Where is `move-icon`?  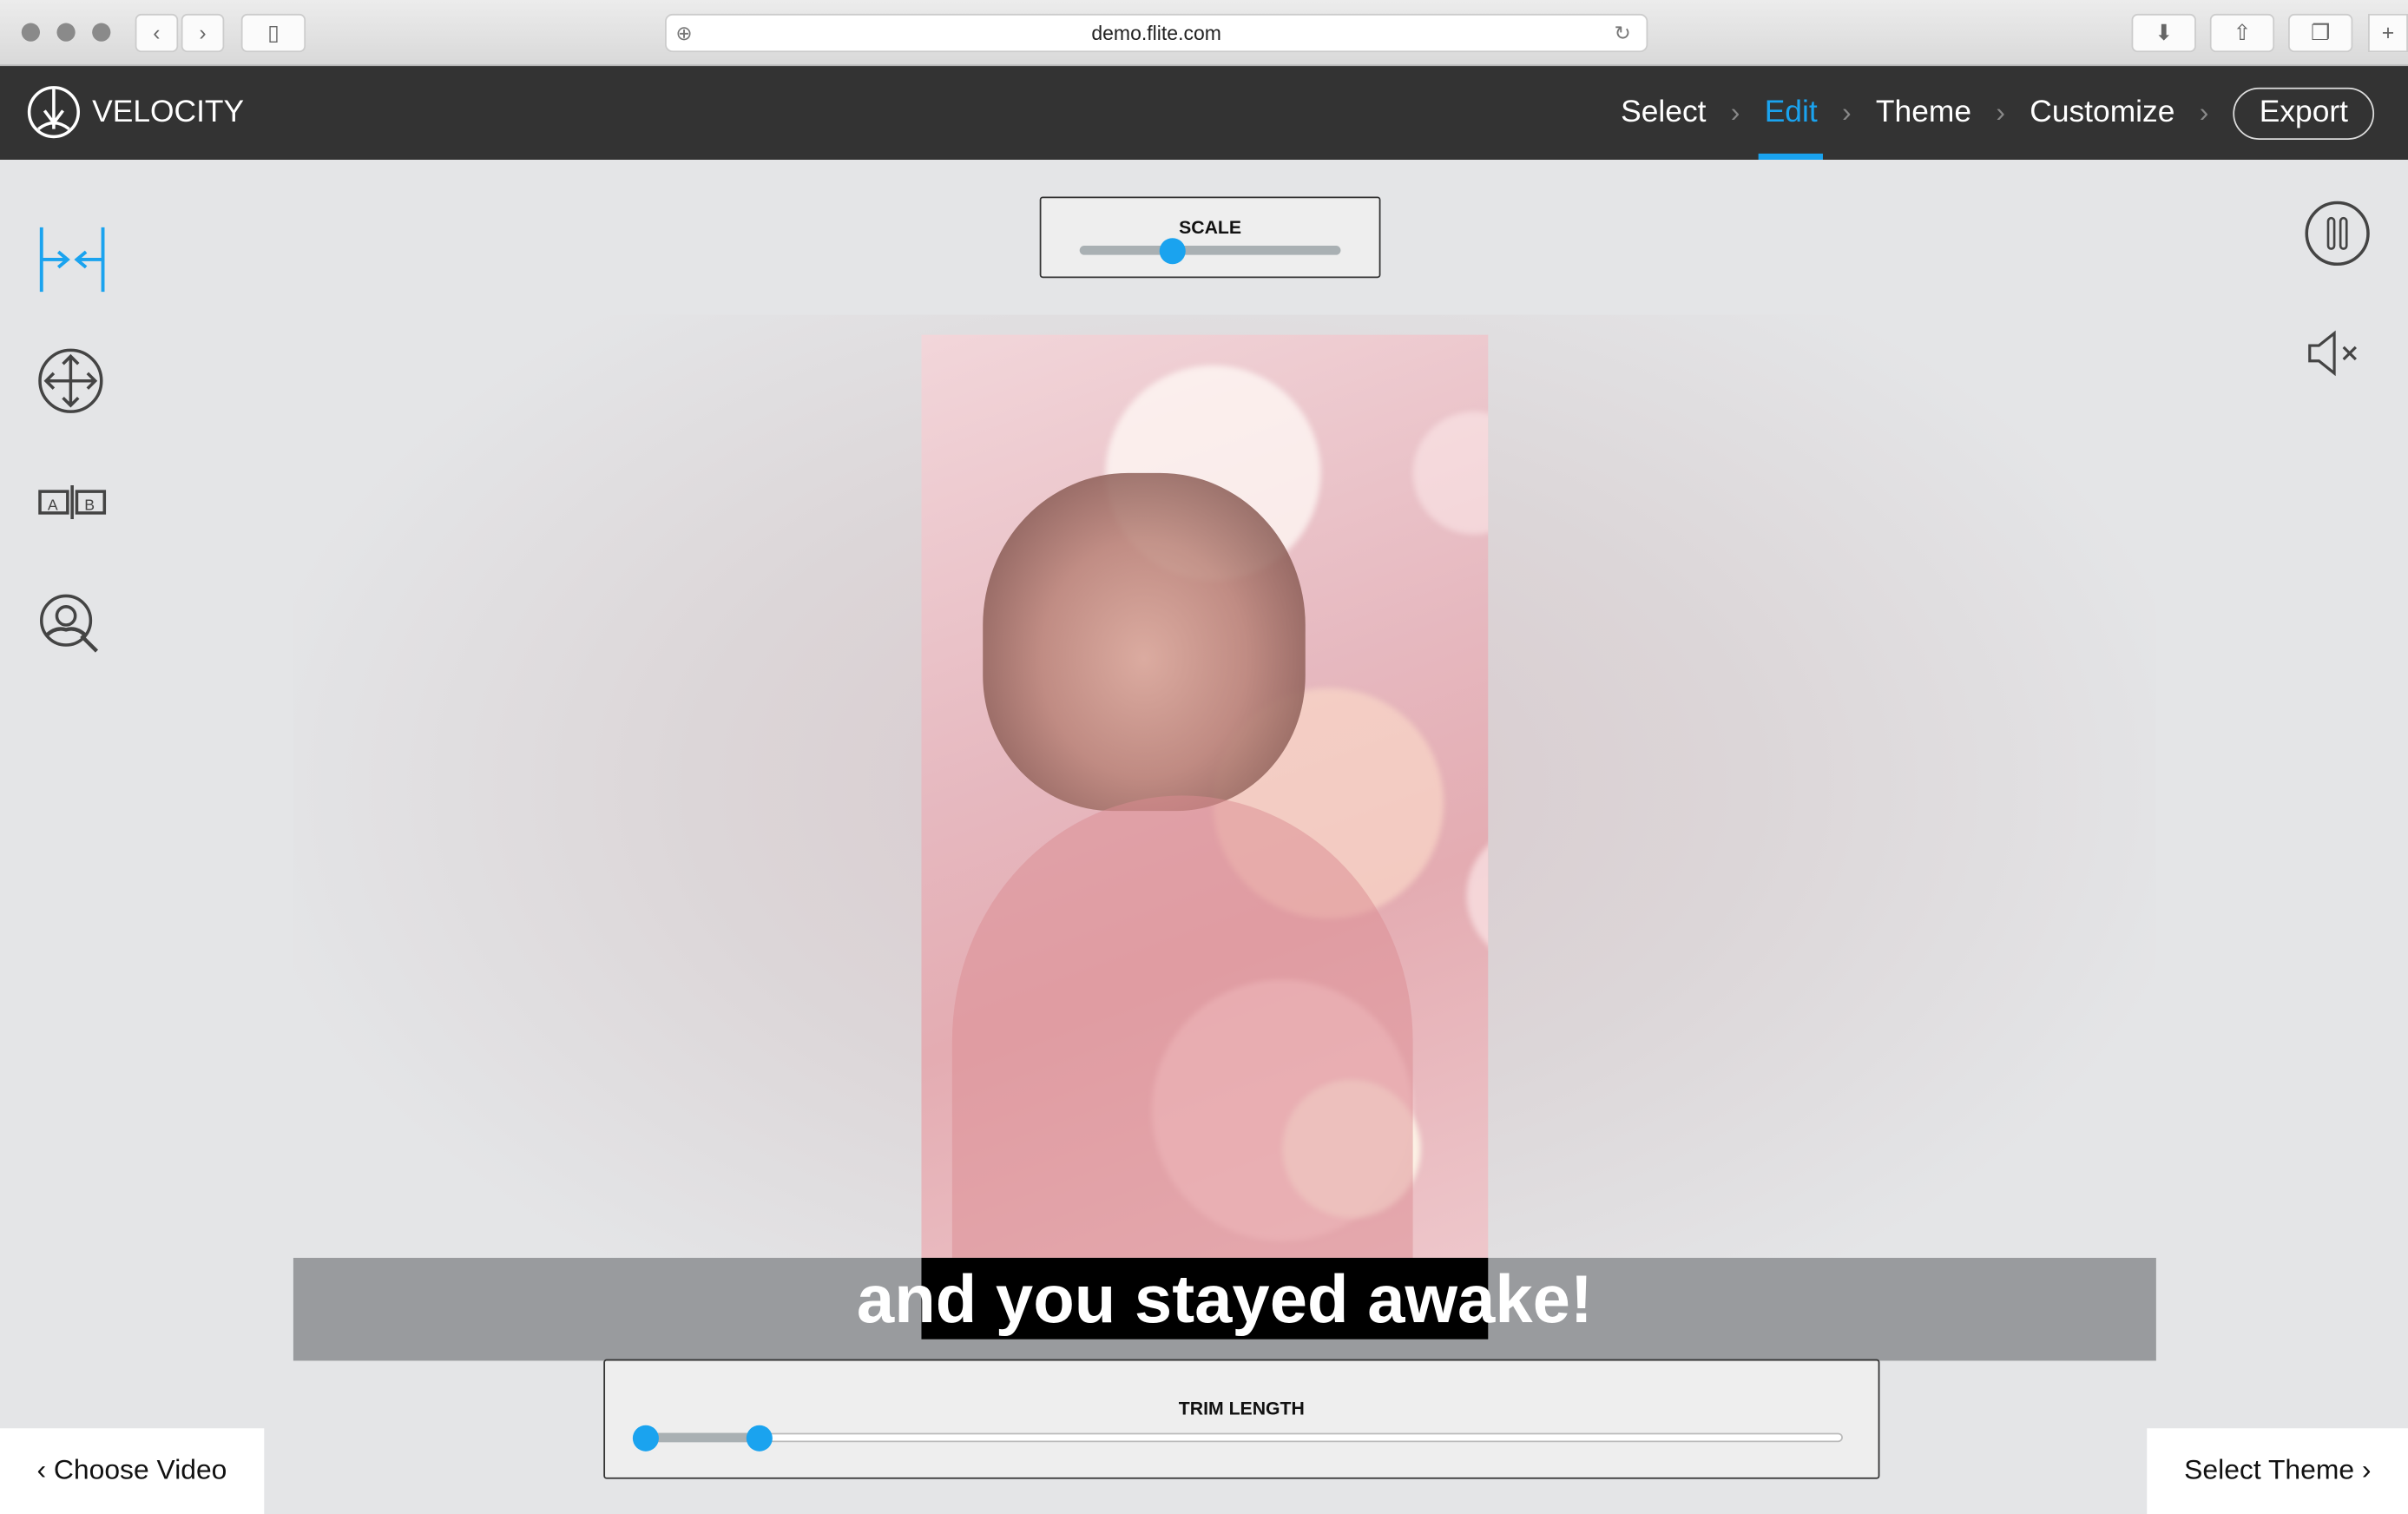 move-icon is located at coordinates (71, 381).